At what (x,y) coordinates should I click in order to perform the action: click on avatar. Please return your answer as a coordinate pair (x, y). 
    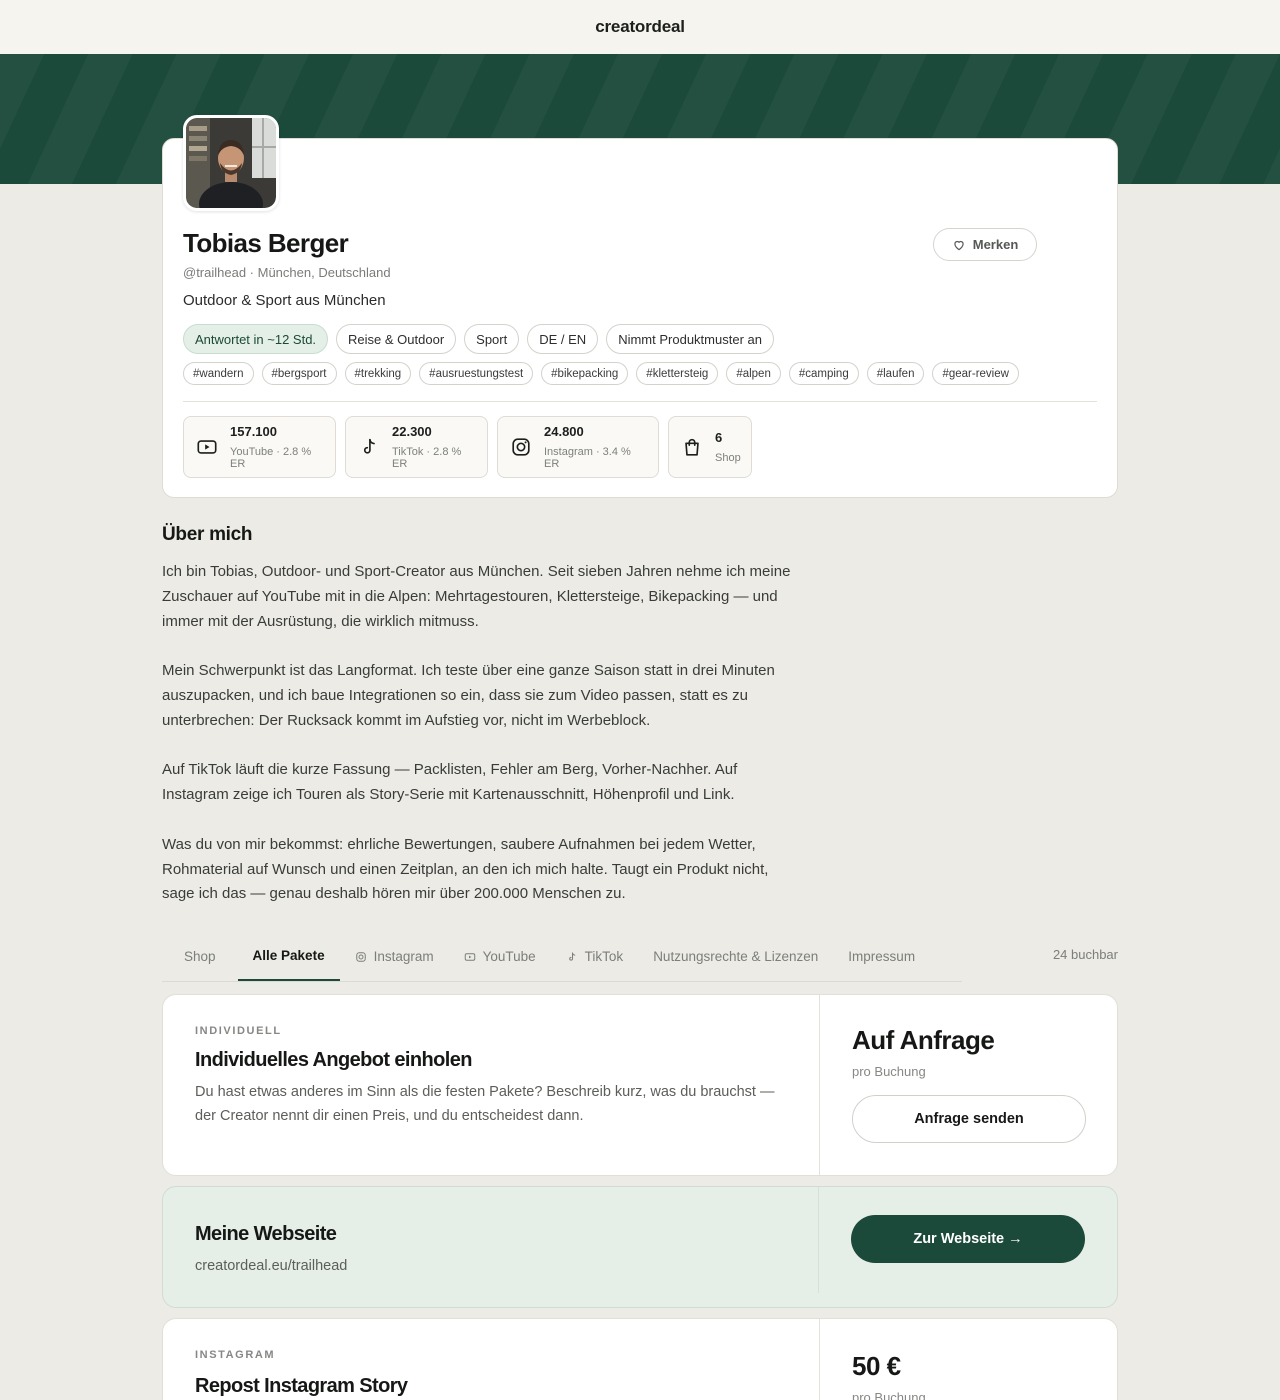
    Looking at the image, I should click on (231, 163).